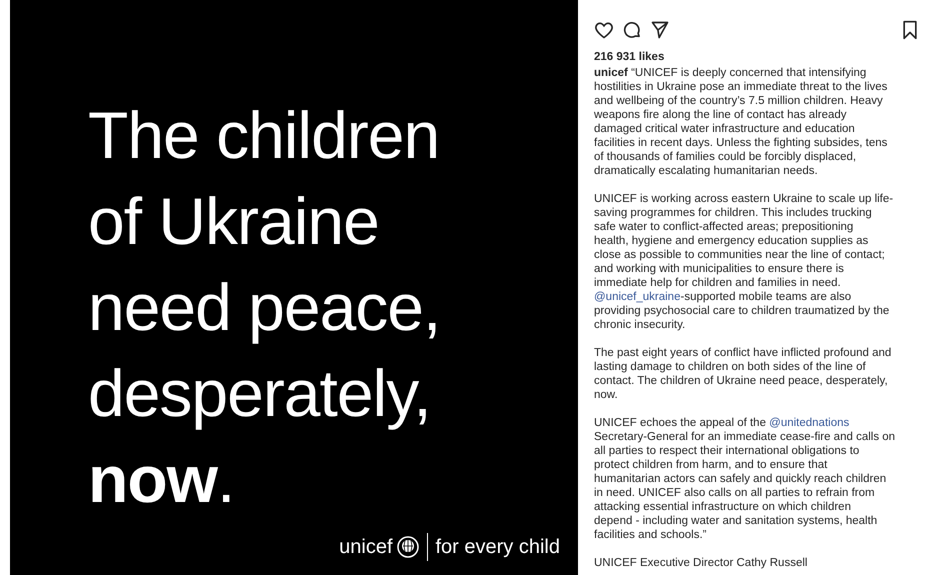 The width and height of the screenshot is (925, 575). What do you see at coordinates (161, 479) in the screenshot?
I see `headline-line: now.` at bounding box center [161, 479].